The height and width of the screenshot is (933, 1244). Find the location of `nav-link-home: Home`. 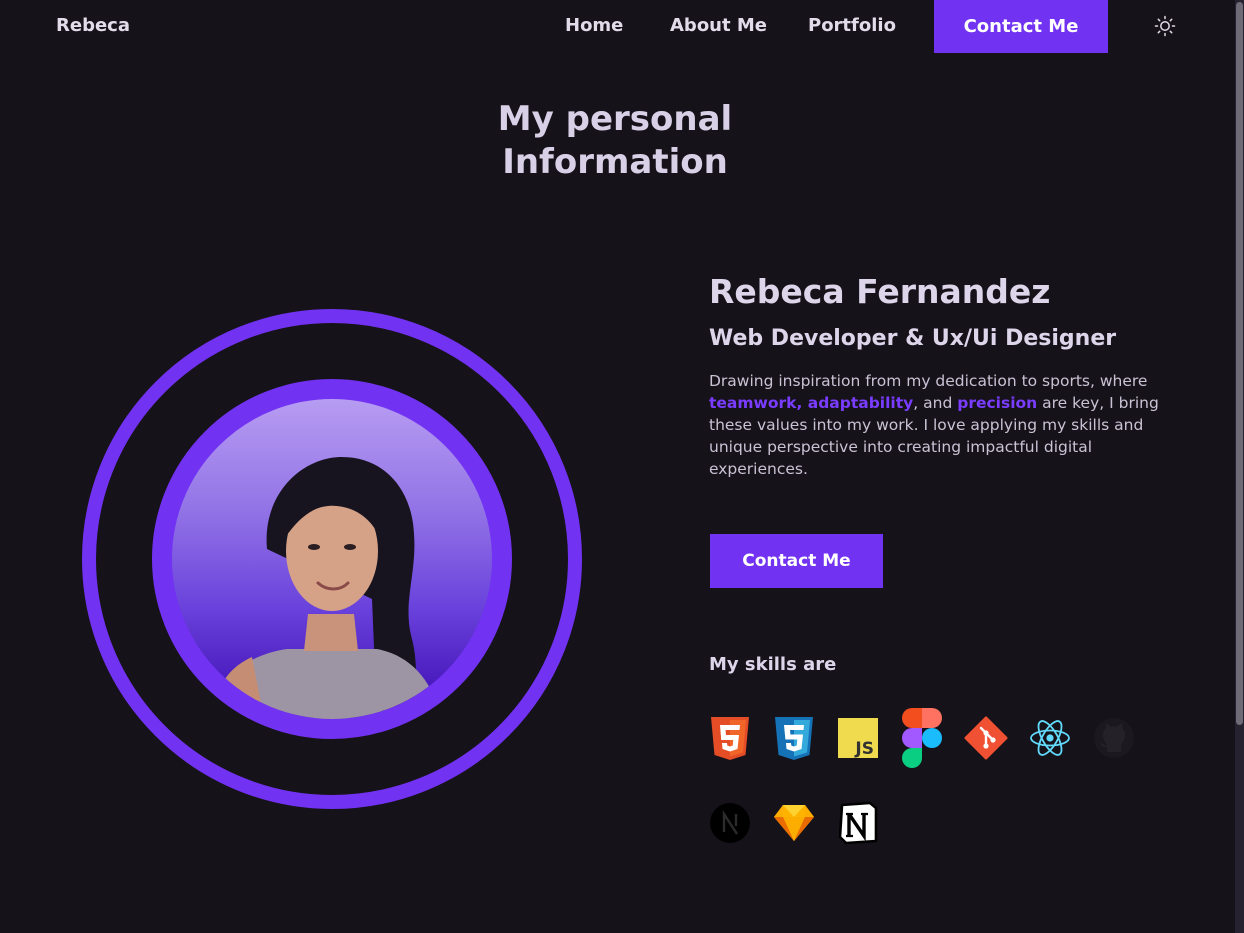

nav-link-home: Home is located at coordinates (594, 25).